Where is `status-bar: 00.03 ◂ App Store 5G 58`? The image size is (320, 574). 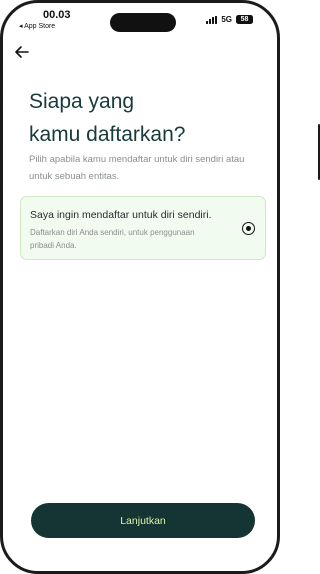 status-bar: 00.03 ◂ App Store 5G 58 is located at coordinates (140, 20).